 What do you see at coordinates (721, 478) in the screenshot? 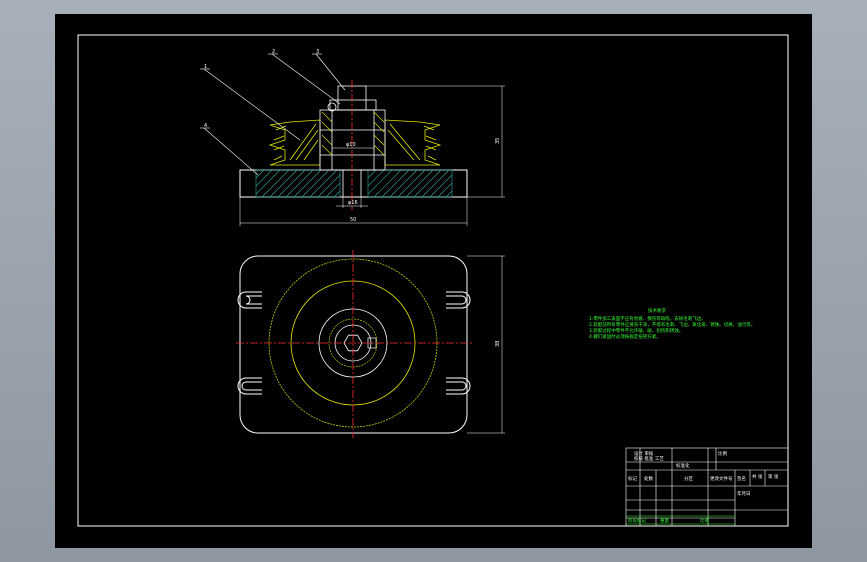
I see `title-label-change: 更改文件号` at bounding box center [721, 478].